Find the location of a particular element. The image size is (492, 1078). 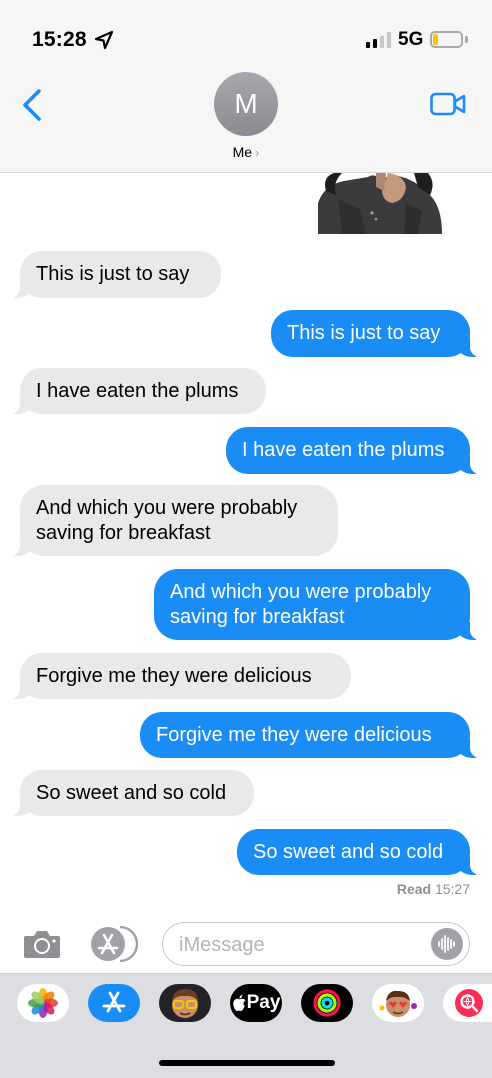

animoji-stickers-icon is located at coordinates (398, 1003).